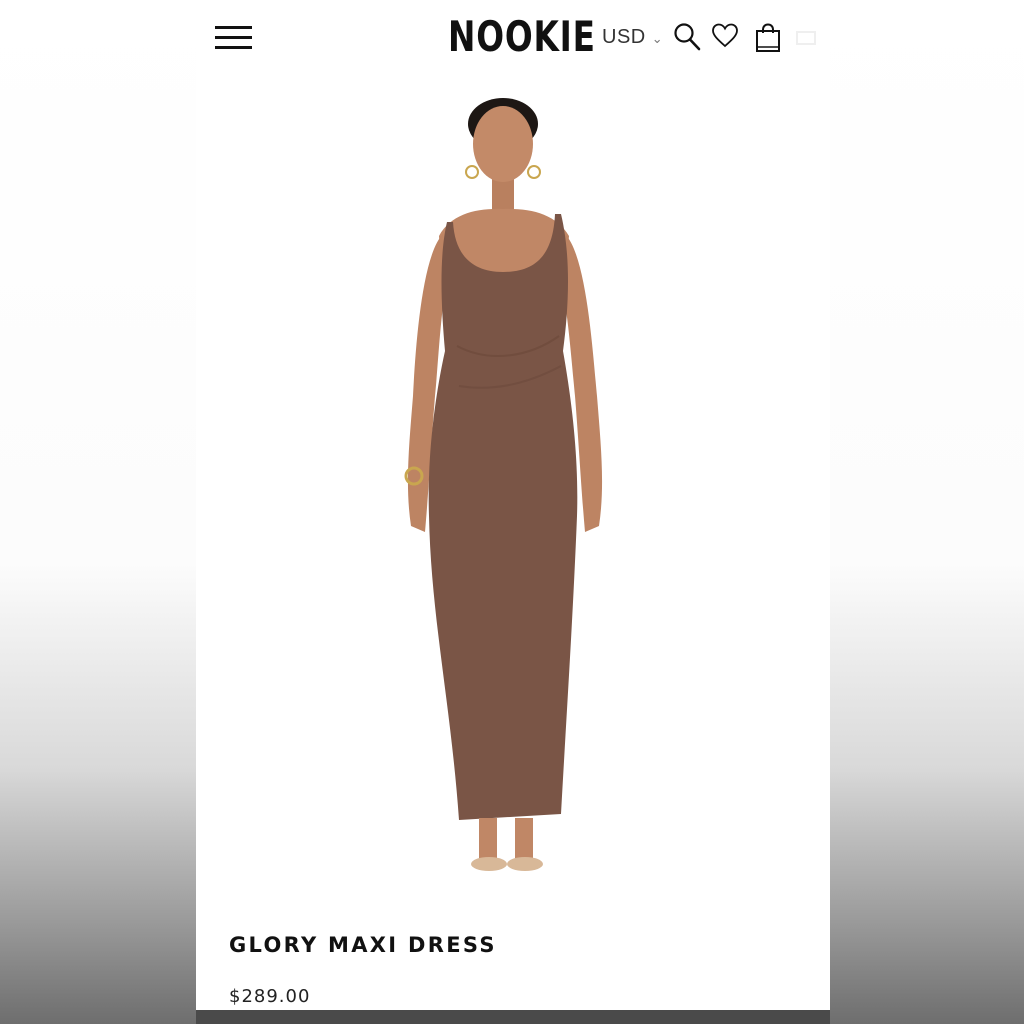 The height and width of the screenshot is (1024, 1024). What do you see at coordinates (513, 1017) in the screenshot?
I see `bottom-bar` at bounding box center [513, 1017].